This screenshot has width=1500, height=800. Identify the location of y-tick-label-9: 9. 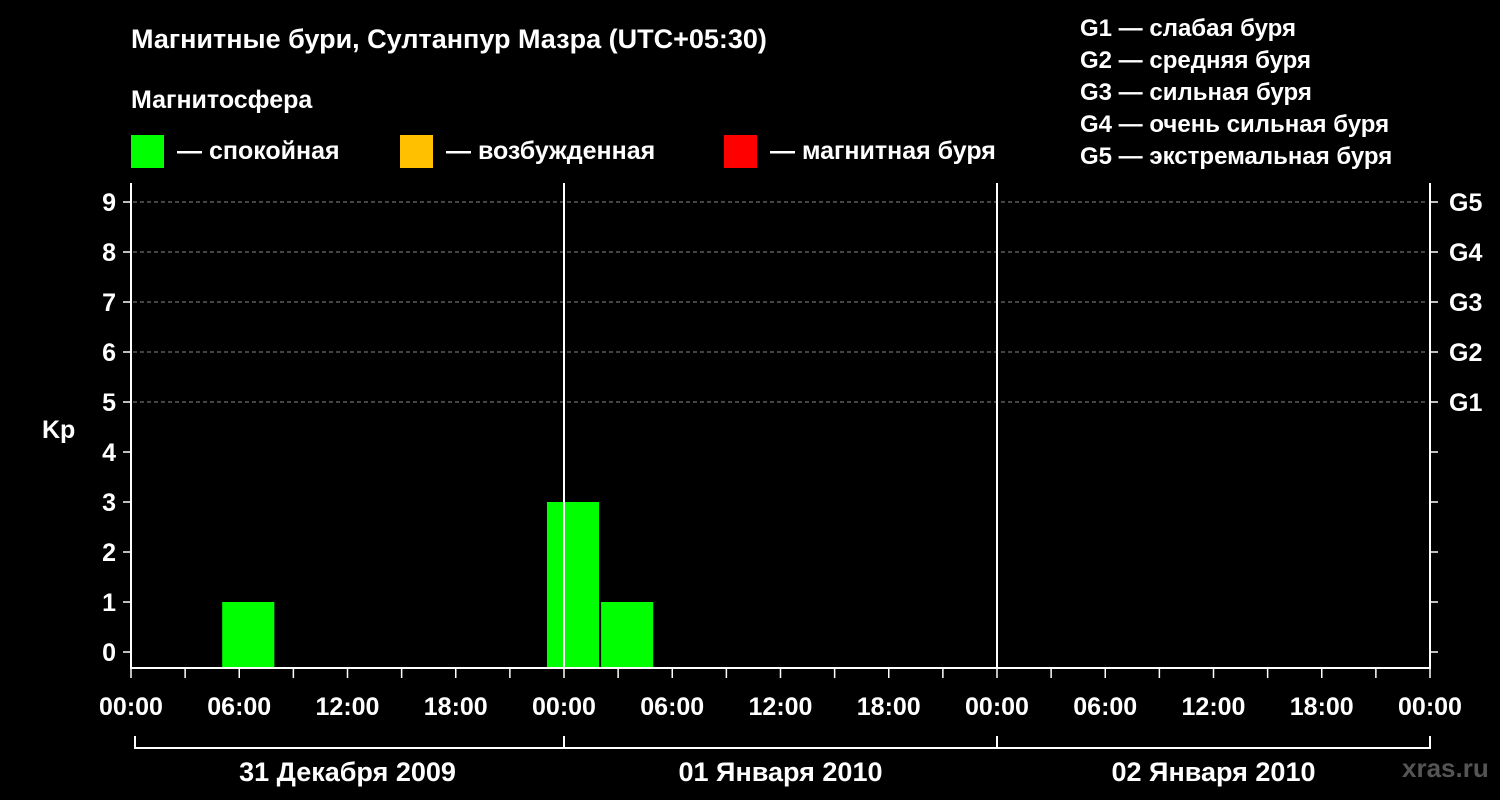
(109, 203).